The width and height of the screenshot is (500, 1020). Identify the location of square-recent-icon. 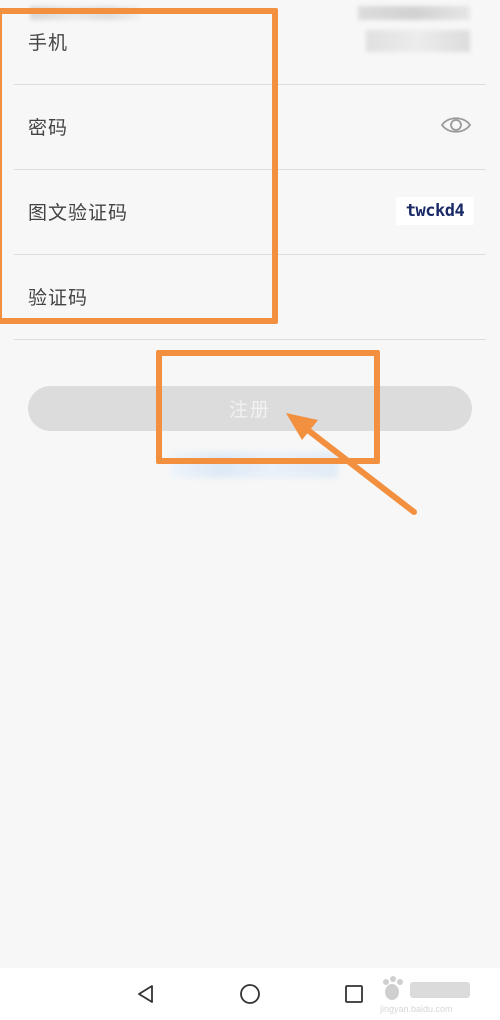
(354, 994).